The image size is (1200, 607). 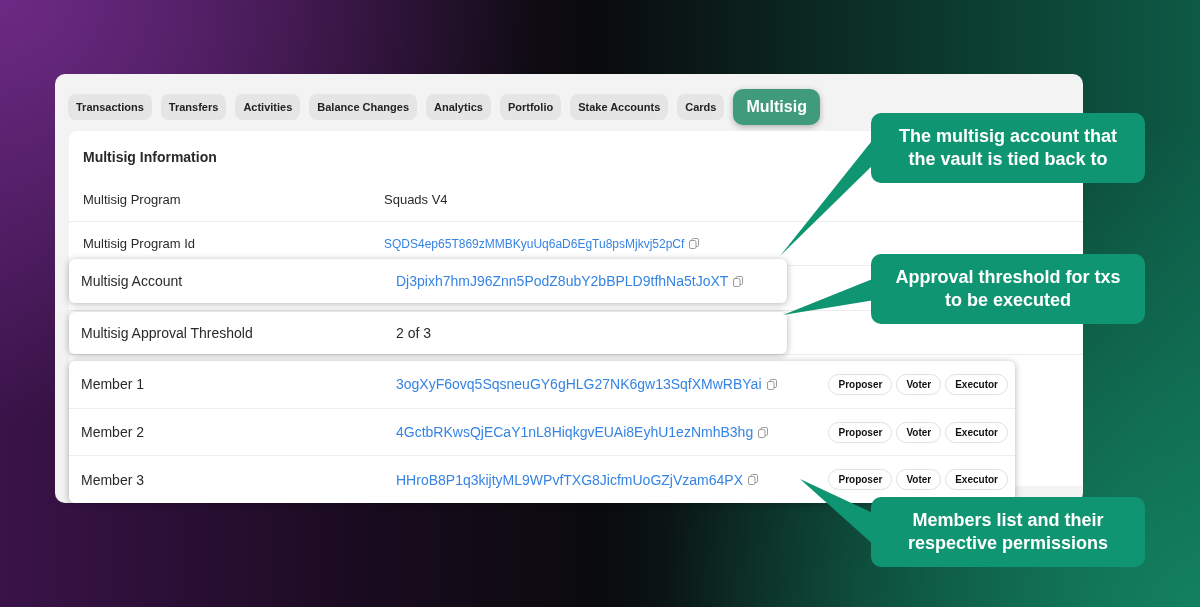 What do you see at coordinates (575, 432) in the screenshot?
I see `address-link: 4GctbRKwsQjECaY1nL8HiqkgvEUAi8EyhU1ezNmhB3hg` at bounding box center [575, 432].